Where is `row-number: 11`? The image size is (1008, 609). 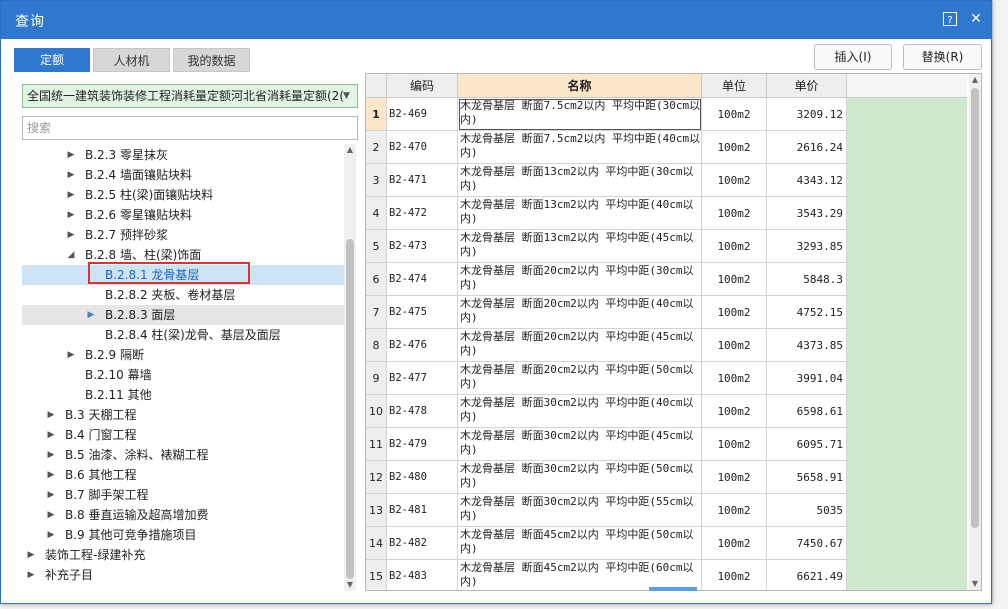
row-number: 11 is located at coordinates (376, 444).